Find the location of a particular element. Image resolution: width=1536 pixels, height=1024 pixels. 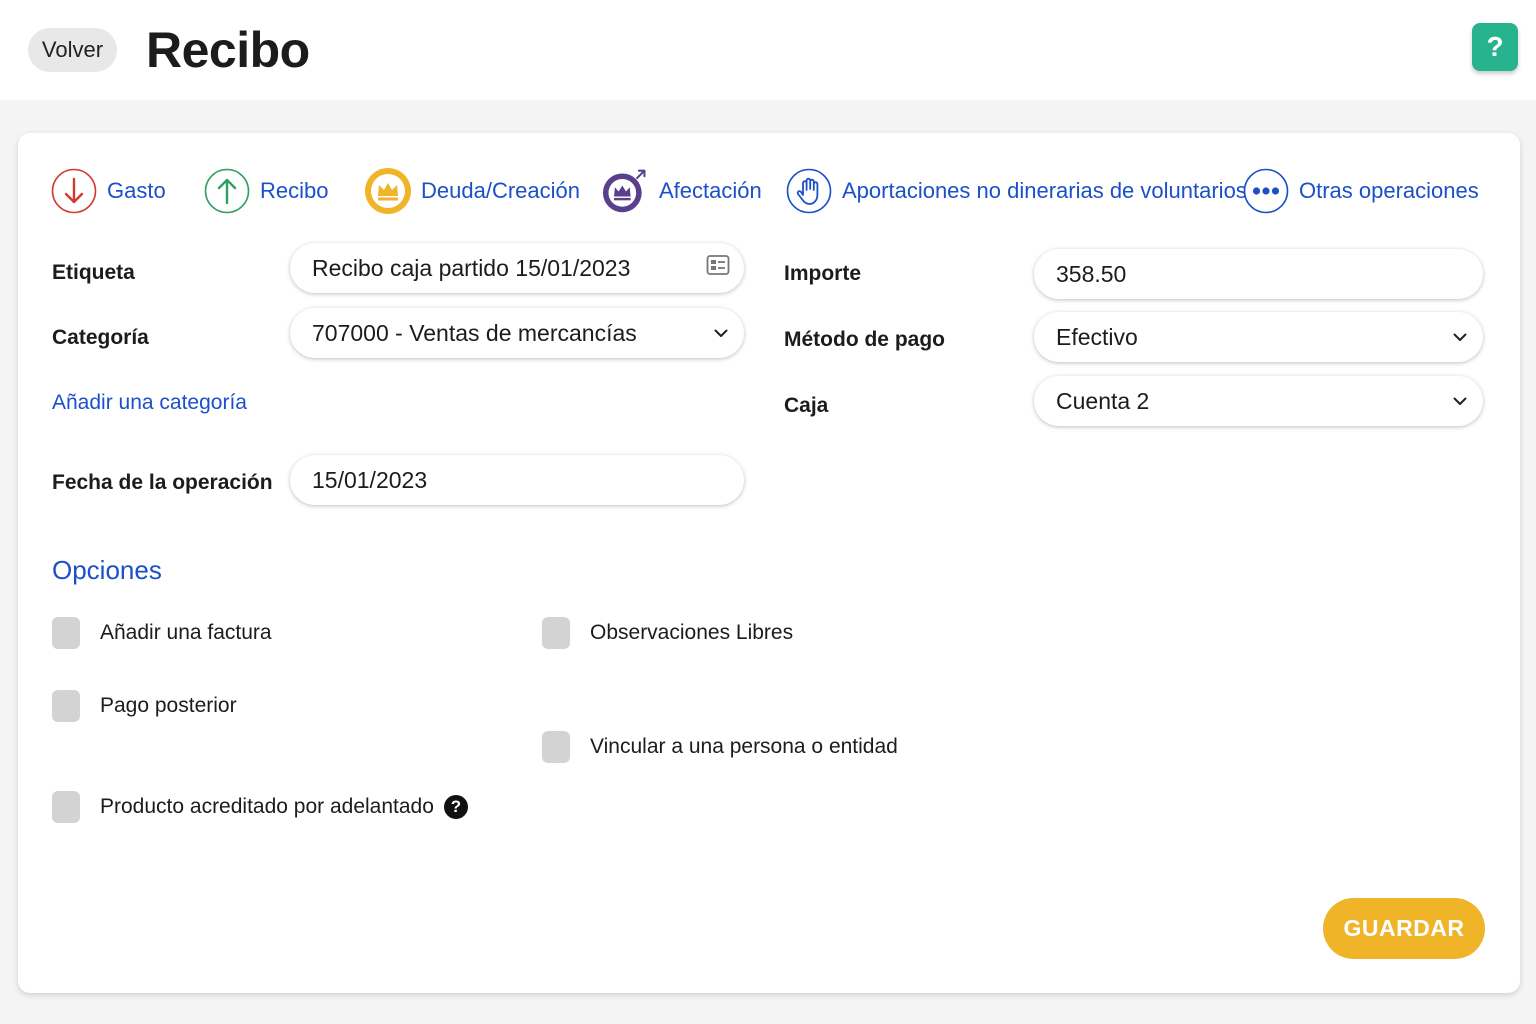

add-category-link: Añadir una categoría is located at coordinates (149, 403).